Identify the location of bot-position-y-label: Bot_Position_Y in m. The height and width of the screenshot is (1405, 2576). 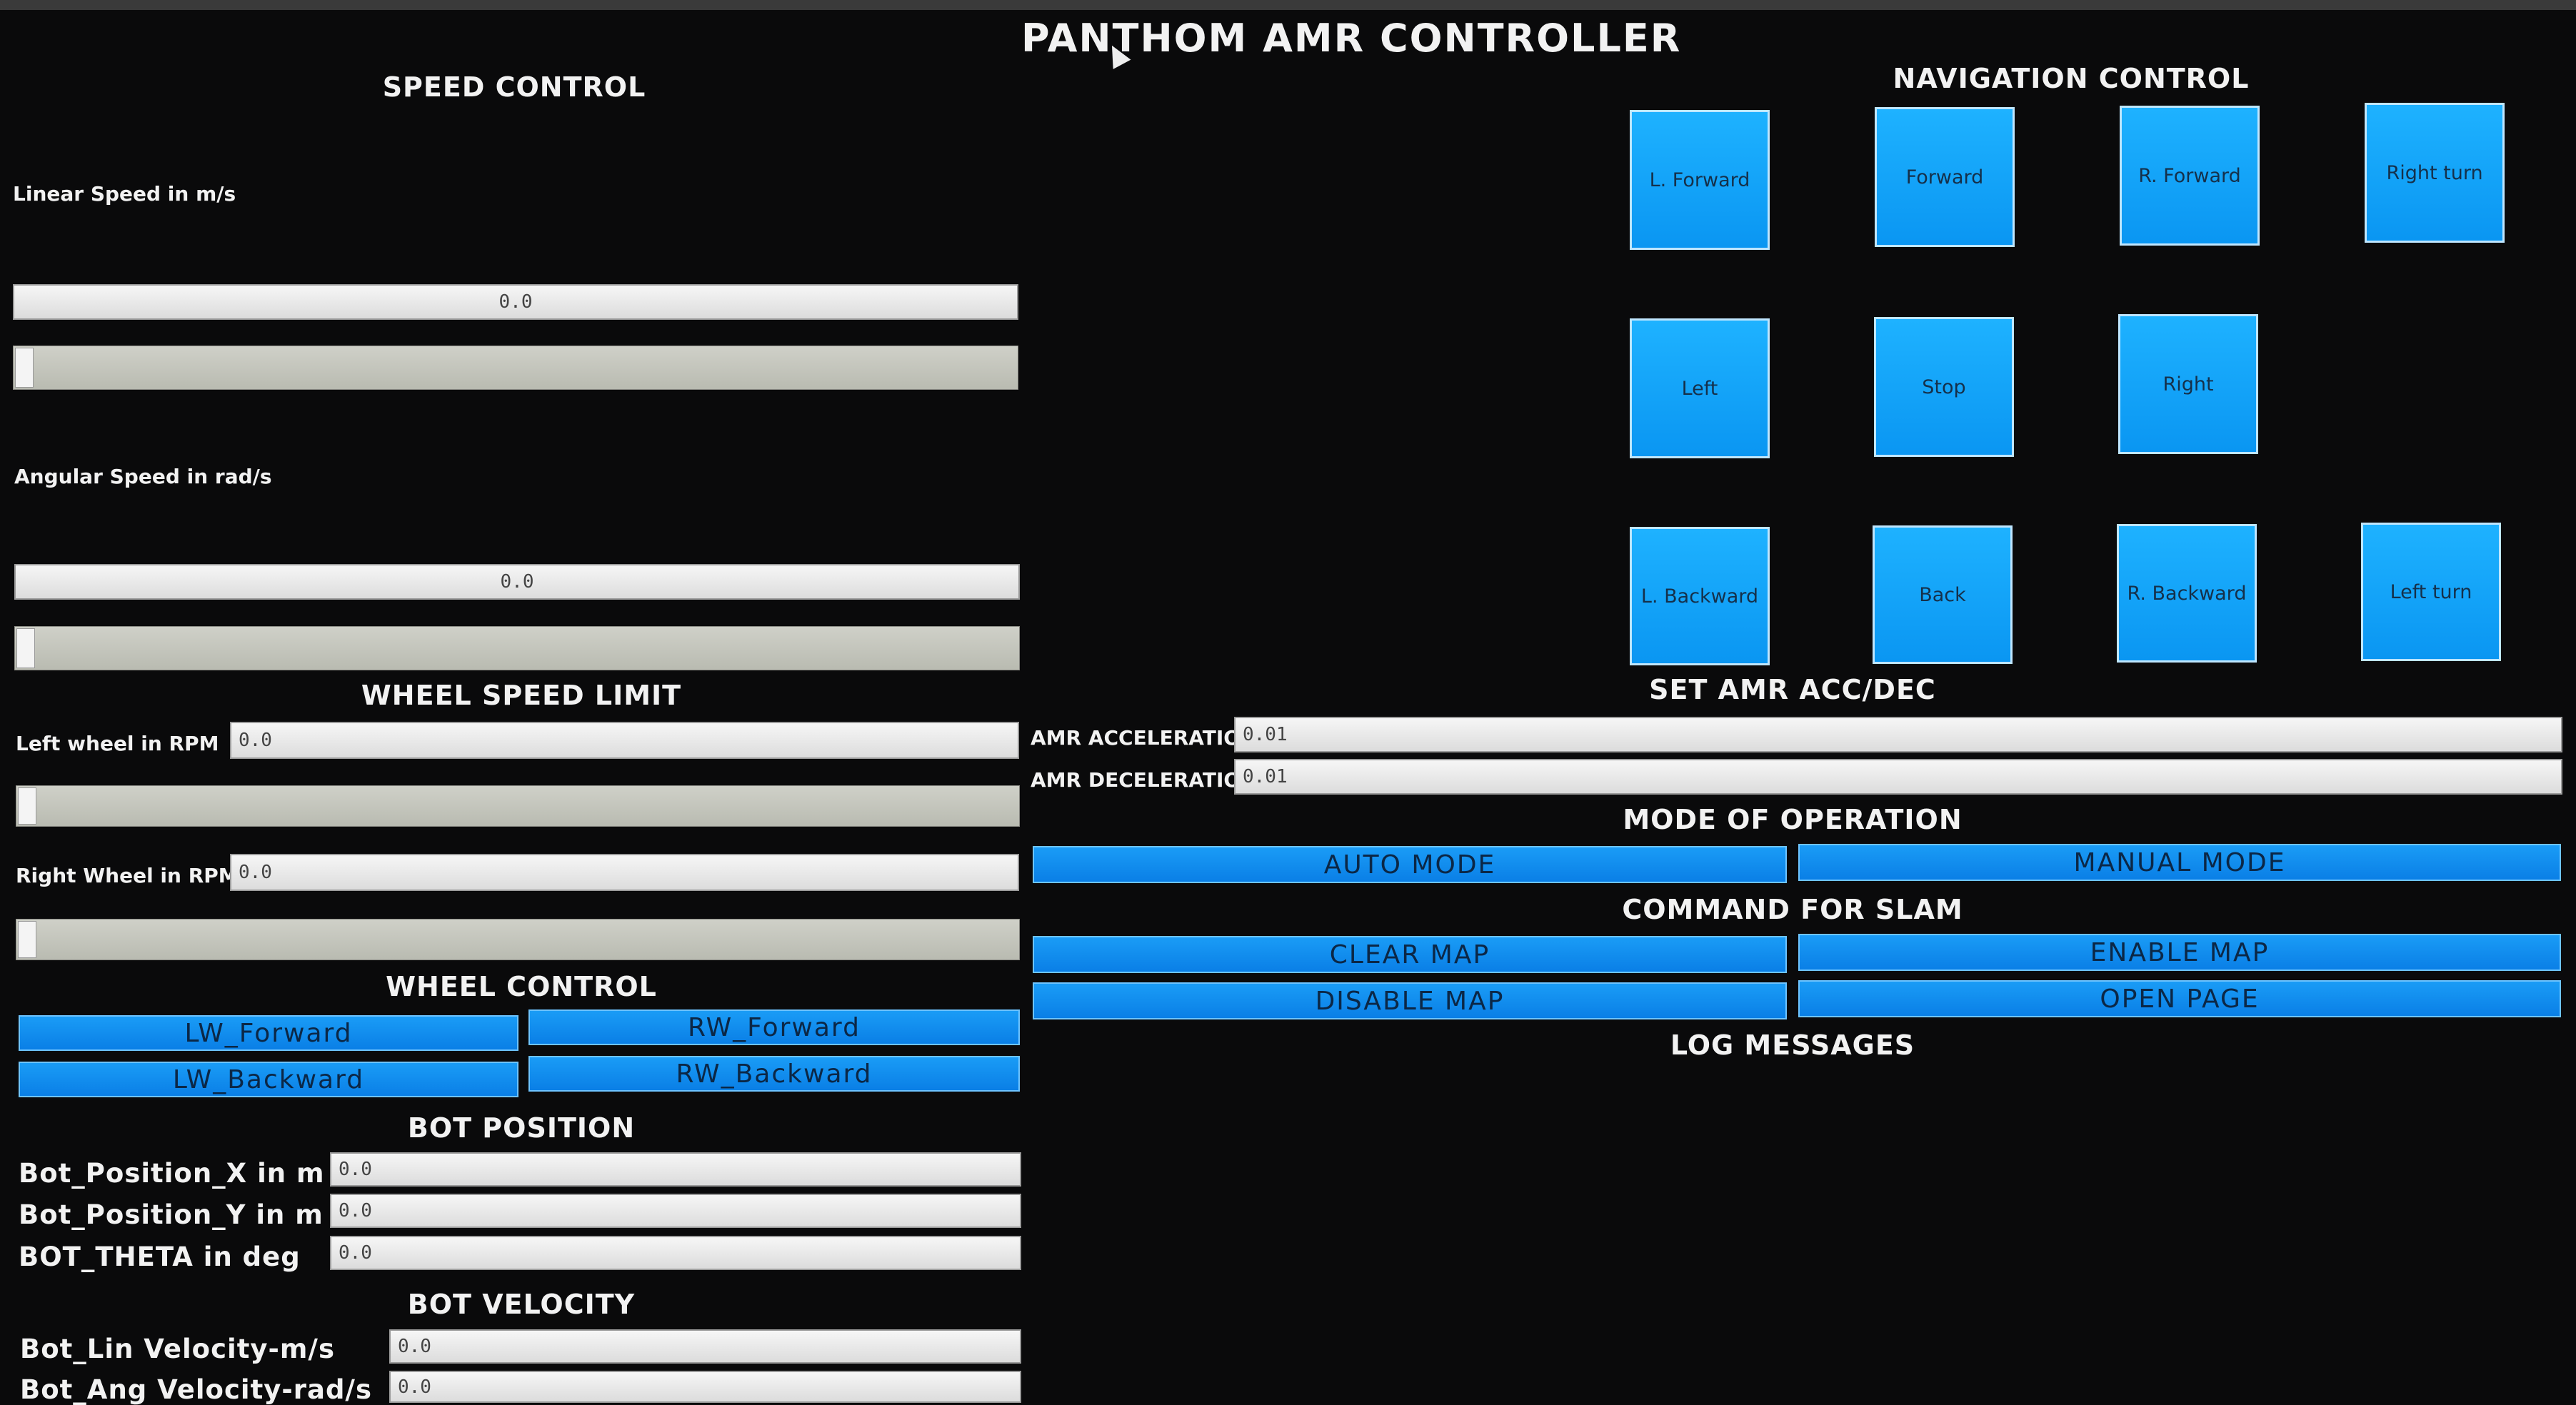
(171, 1214).